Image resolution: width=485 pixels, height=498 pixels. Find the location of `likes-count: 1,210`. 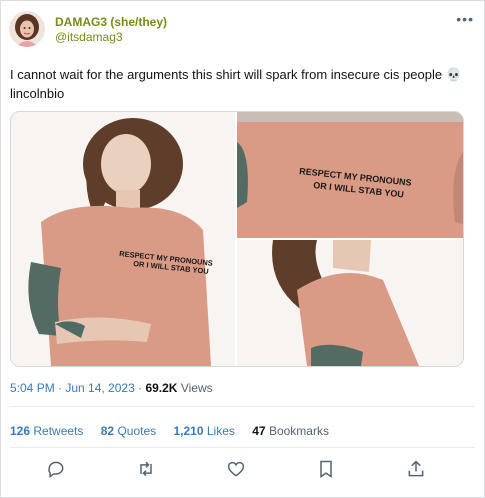

likes-count: 1,210 is located at coordinates (188, 431).